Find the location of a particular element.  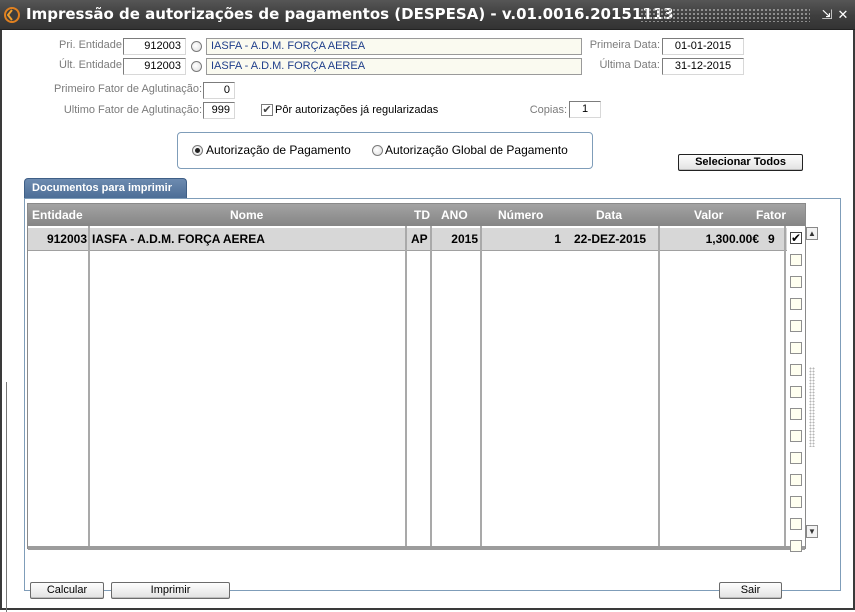

imprimir-button: Imprimir is located at coordinates (170, 590).